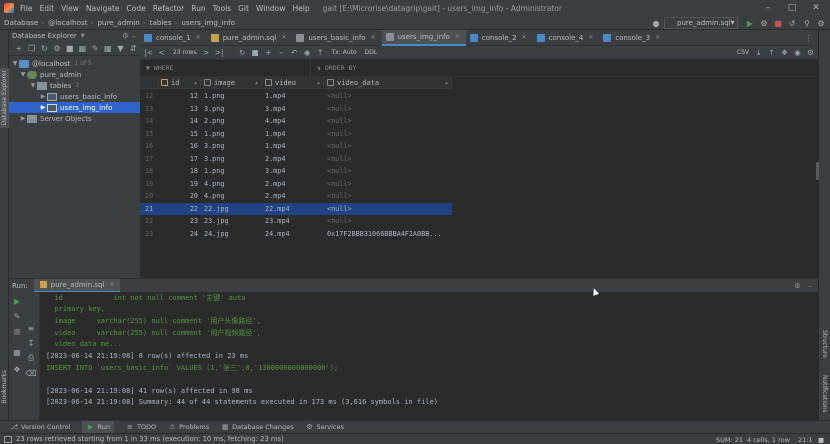 Image resolution: width=830 pixels, height=444 pixels. Describe the element at coordinates (161, 22) in the screenshot. I see `breadcrumb-tables: tables` at that location.